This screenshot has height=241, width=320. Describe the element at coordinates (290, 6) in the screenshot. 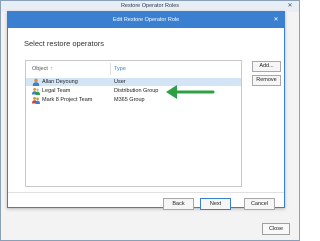

I see `close-icon: ✕` at that location.